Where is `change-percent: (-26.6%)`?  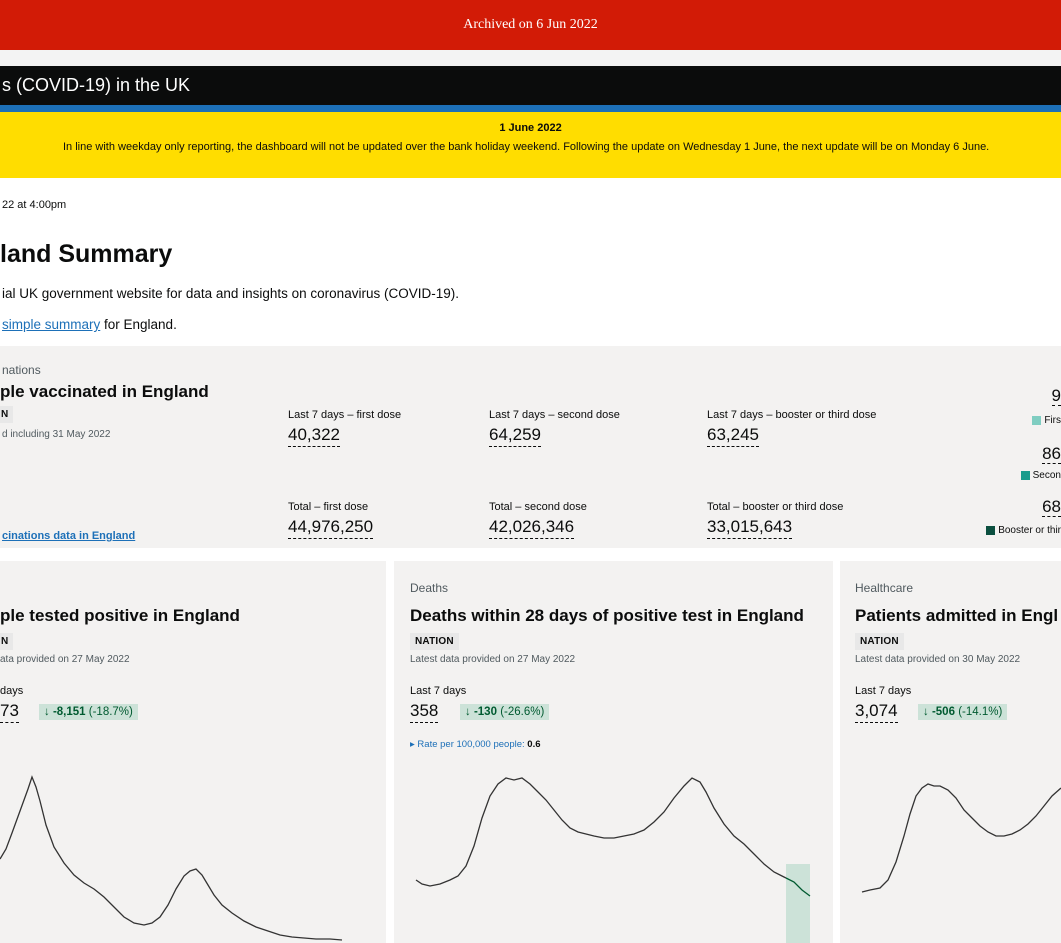
change-percent: (-26.6%) is located at coordinates (522, 712).